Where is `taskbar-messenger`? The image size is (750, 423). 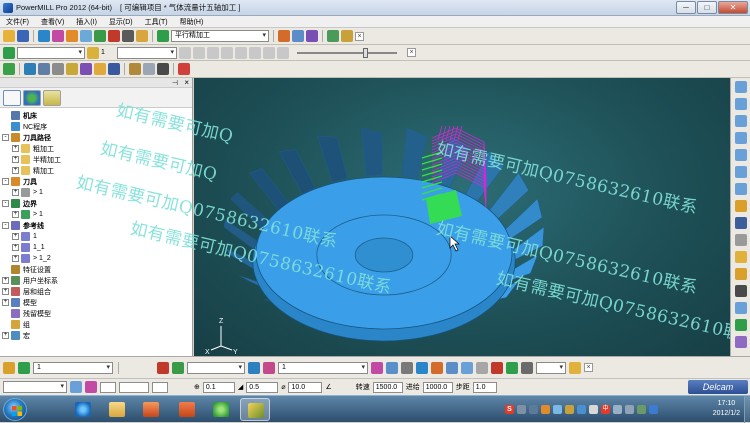 taskbar-messenger is located at coordinates (221, 409).